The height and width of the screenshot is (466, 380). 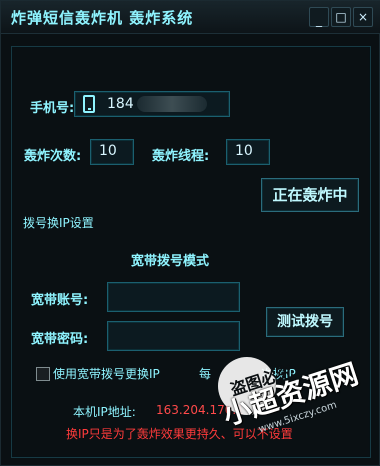 I want to click on minimize-button: _, so click(x=319, y=17).